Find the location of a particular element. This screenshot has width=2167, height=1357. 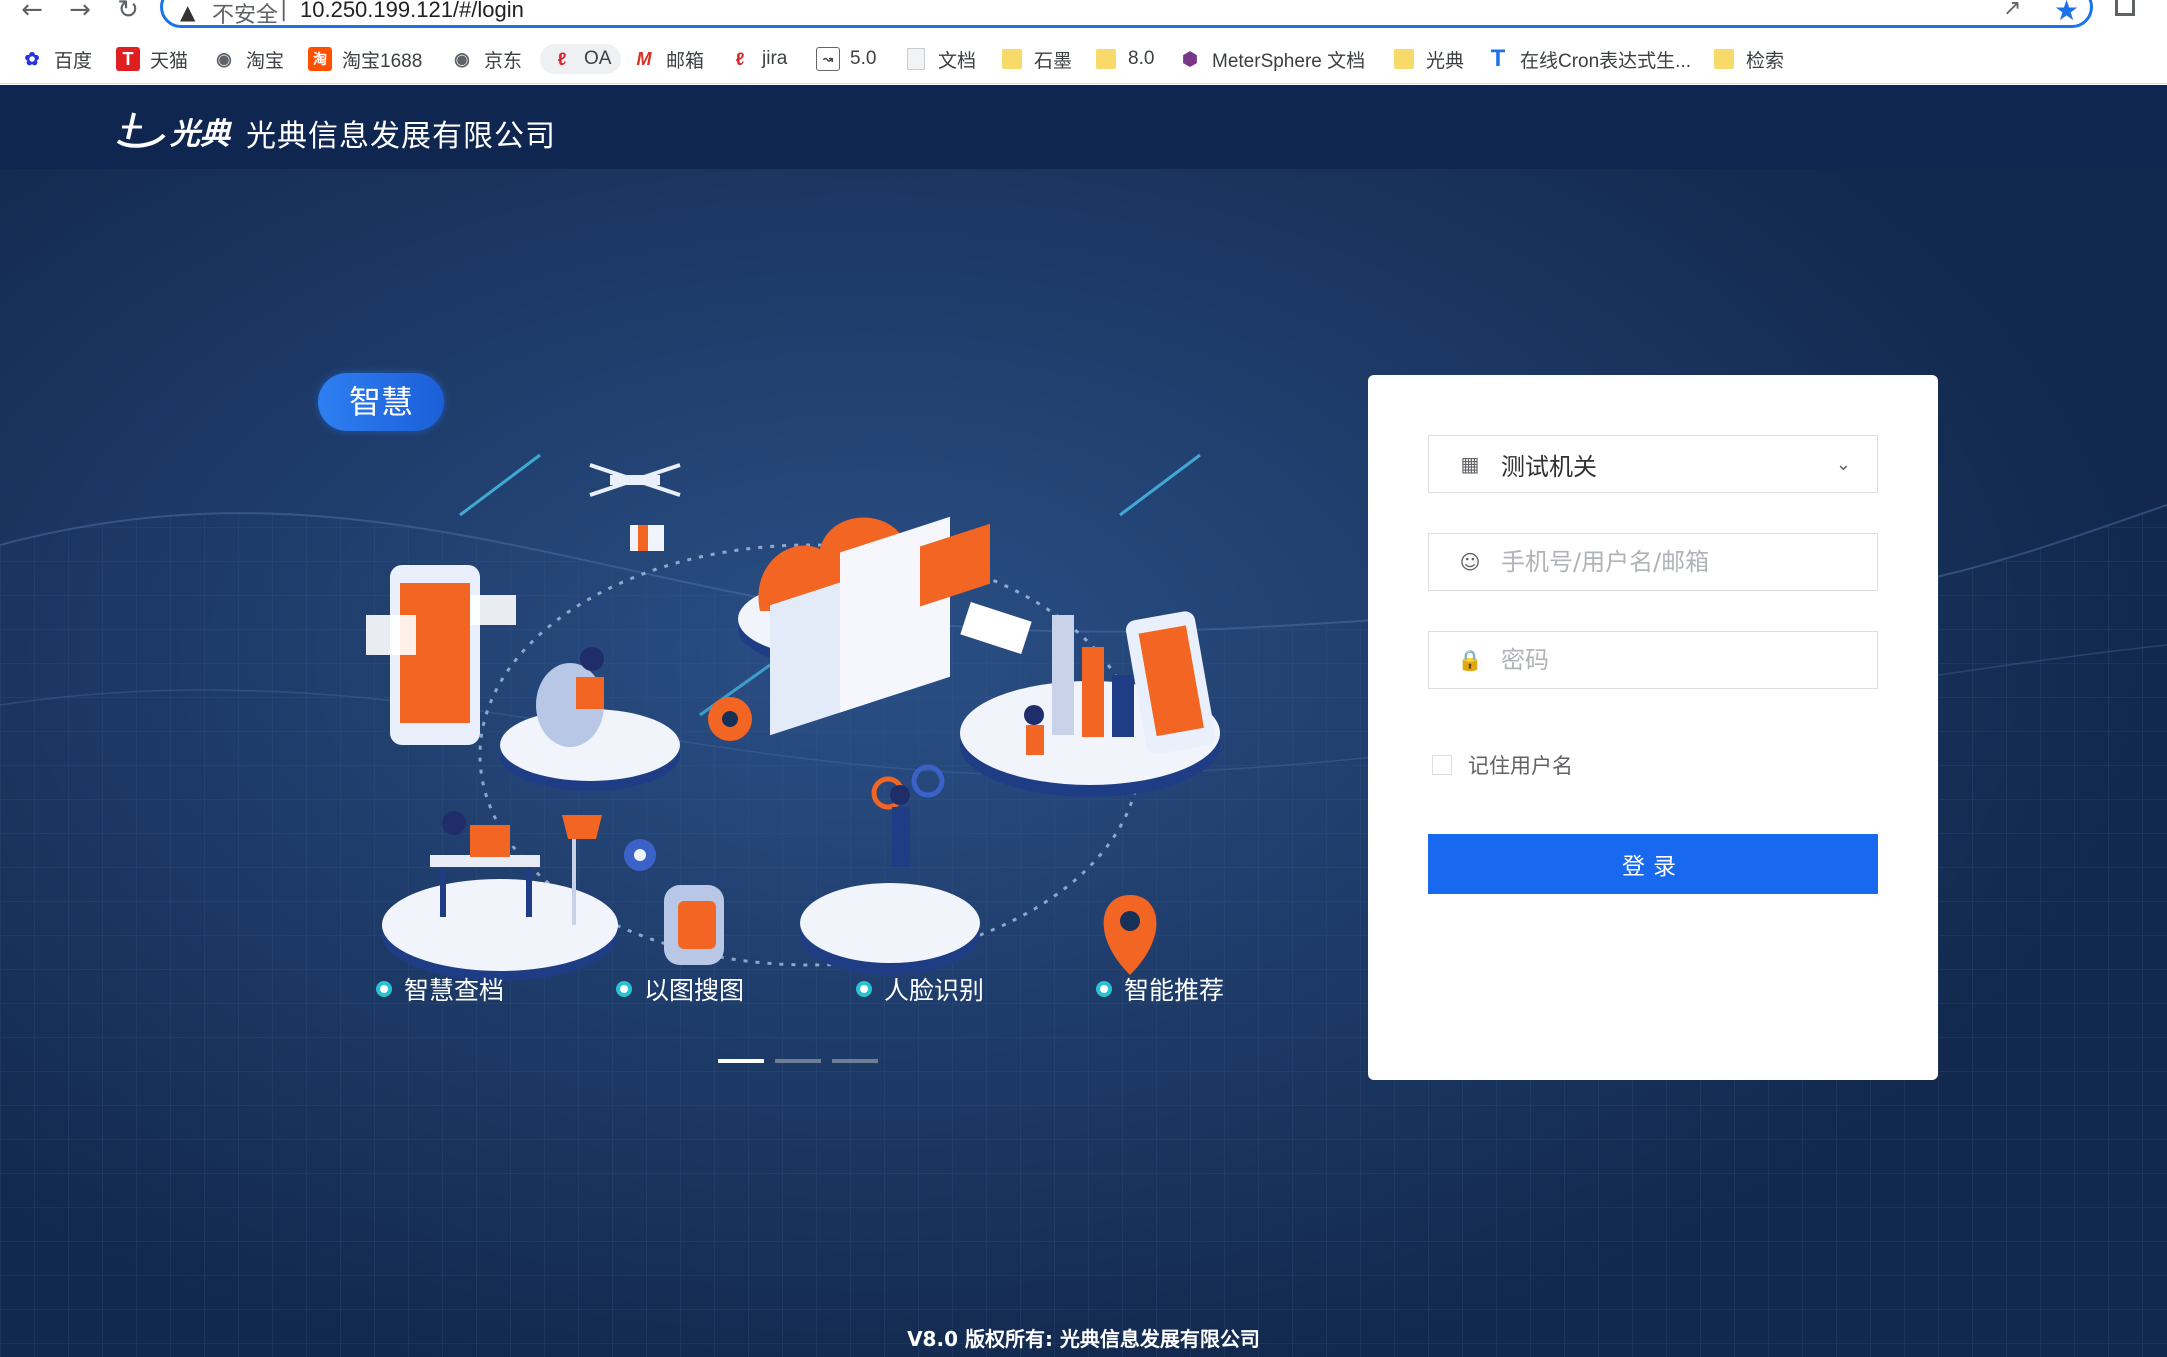

share-icon: ↗ is located at coordinates (2012, 10).